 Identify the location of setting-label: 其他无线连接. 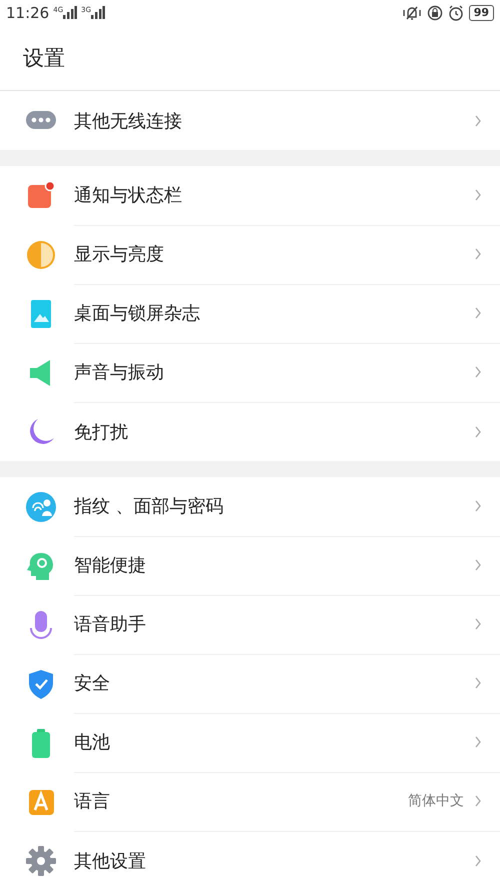
(274, 120).